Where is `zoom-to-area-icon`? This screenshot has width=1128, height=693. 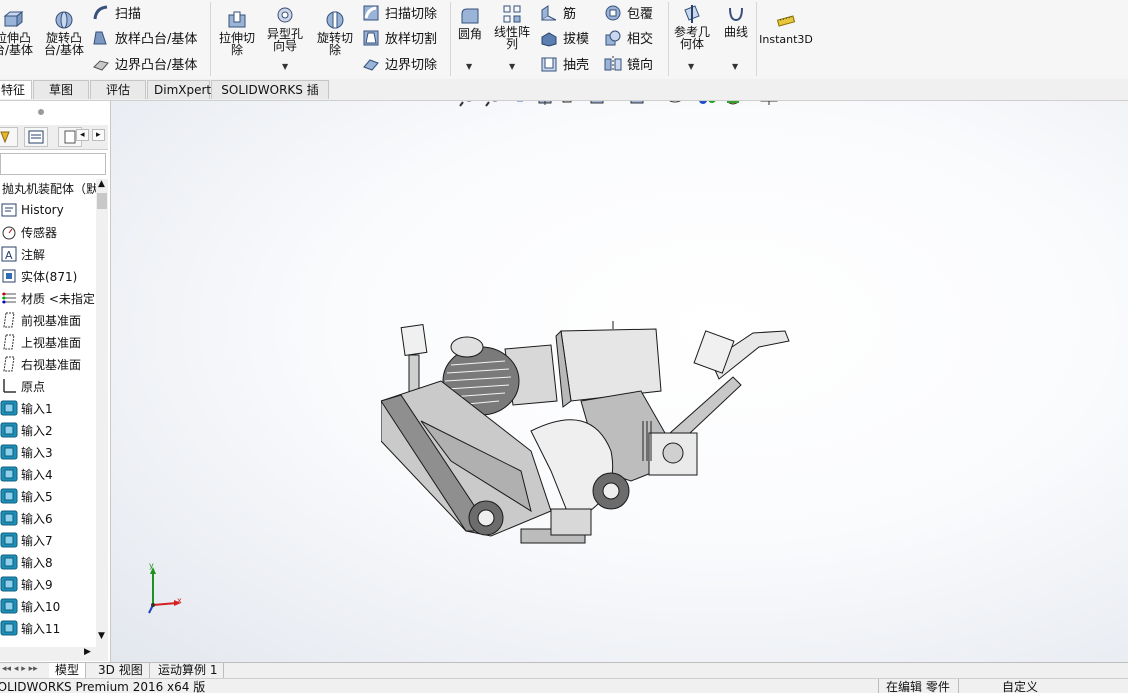
zoom-to-area-icon is located at coordinates (493, 104).